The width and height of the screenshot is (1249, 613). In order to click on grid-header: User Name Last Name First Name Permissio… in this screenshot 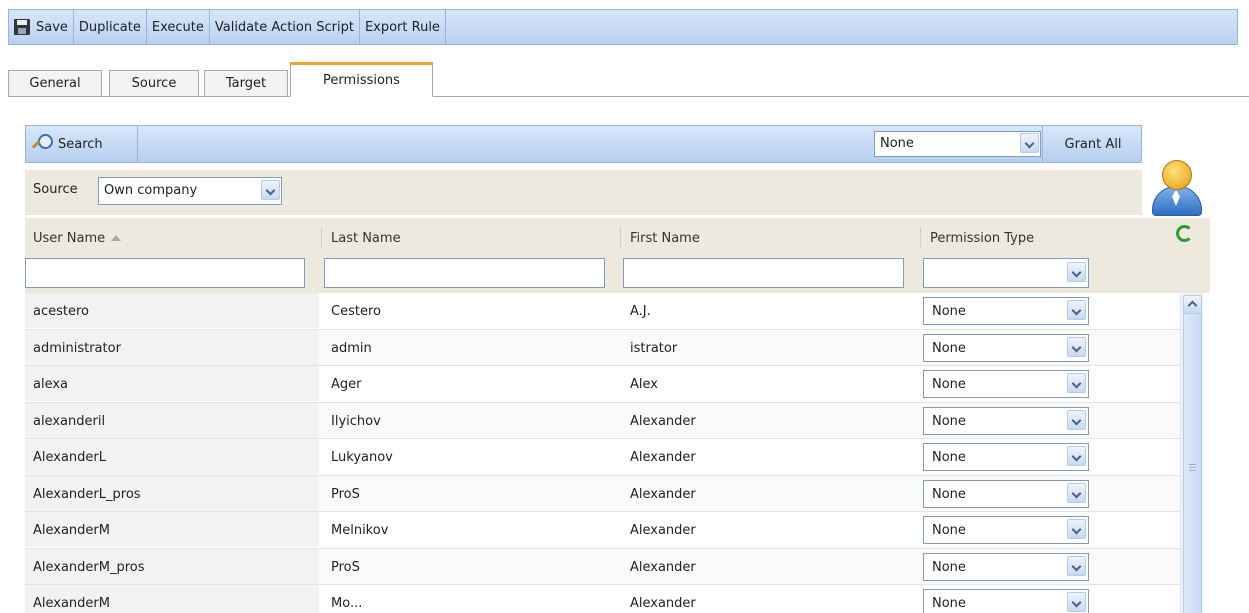, I will do `click(617, 237)`.